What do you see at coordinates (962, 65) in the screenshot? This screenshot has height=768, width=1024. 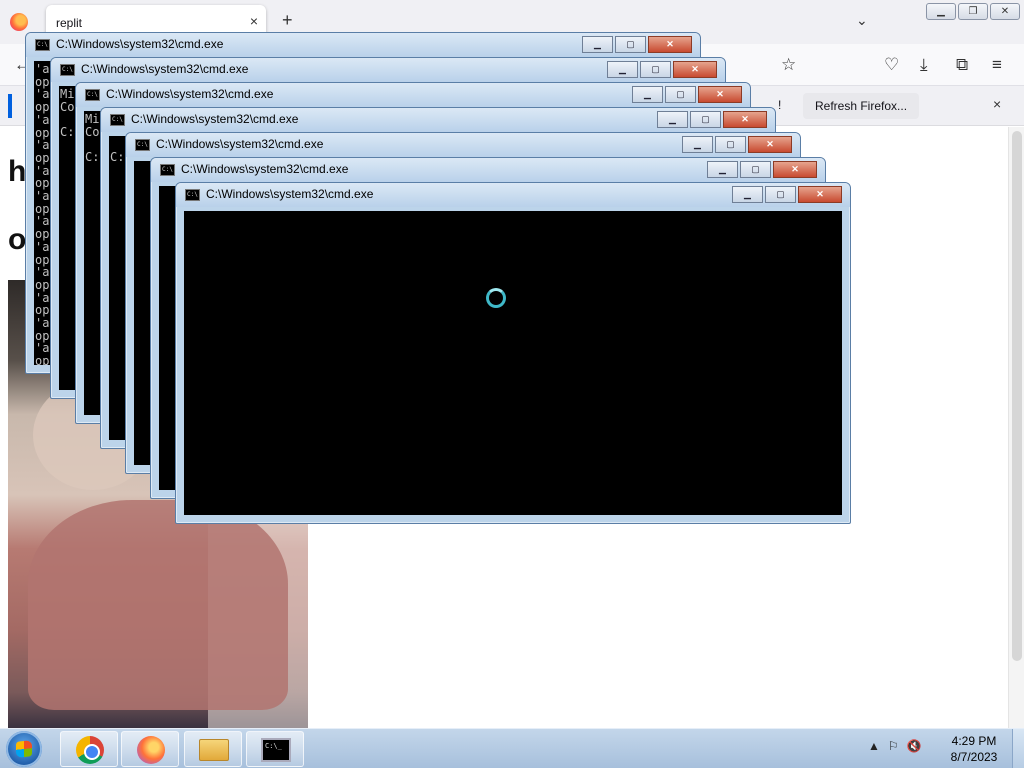 I see `extensions-icon: ⧉` at bounding box center [962, 65].